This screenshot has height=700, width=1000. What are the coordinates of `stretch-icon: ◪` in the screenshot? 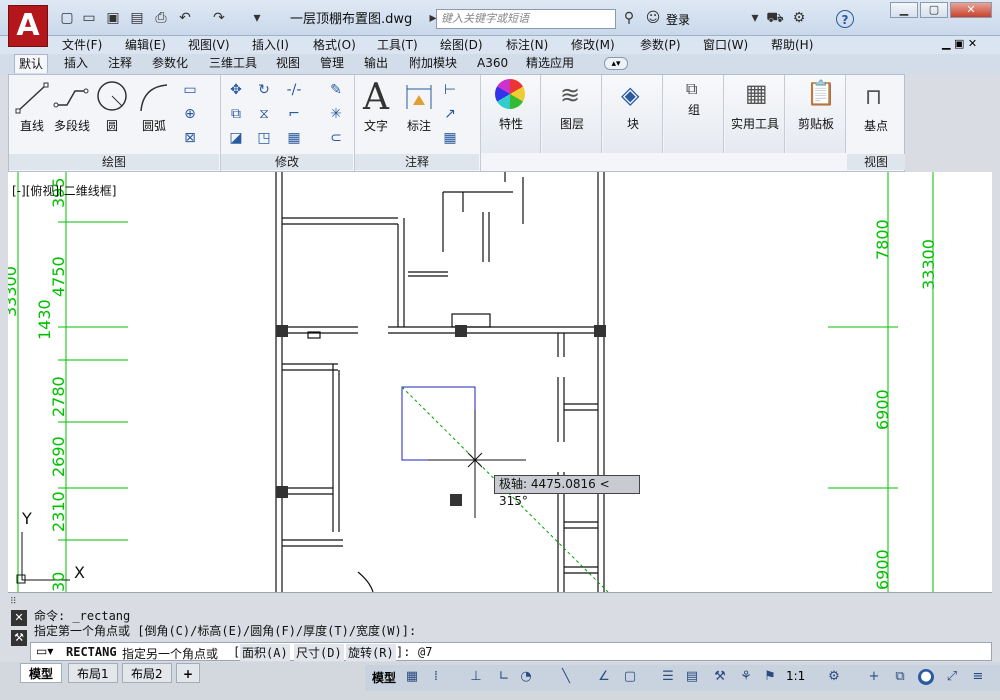 It's located at (236, 138).